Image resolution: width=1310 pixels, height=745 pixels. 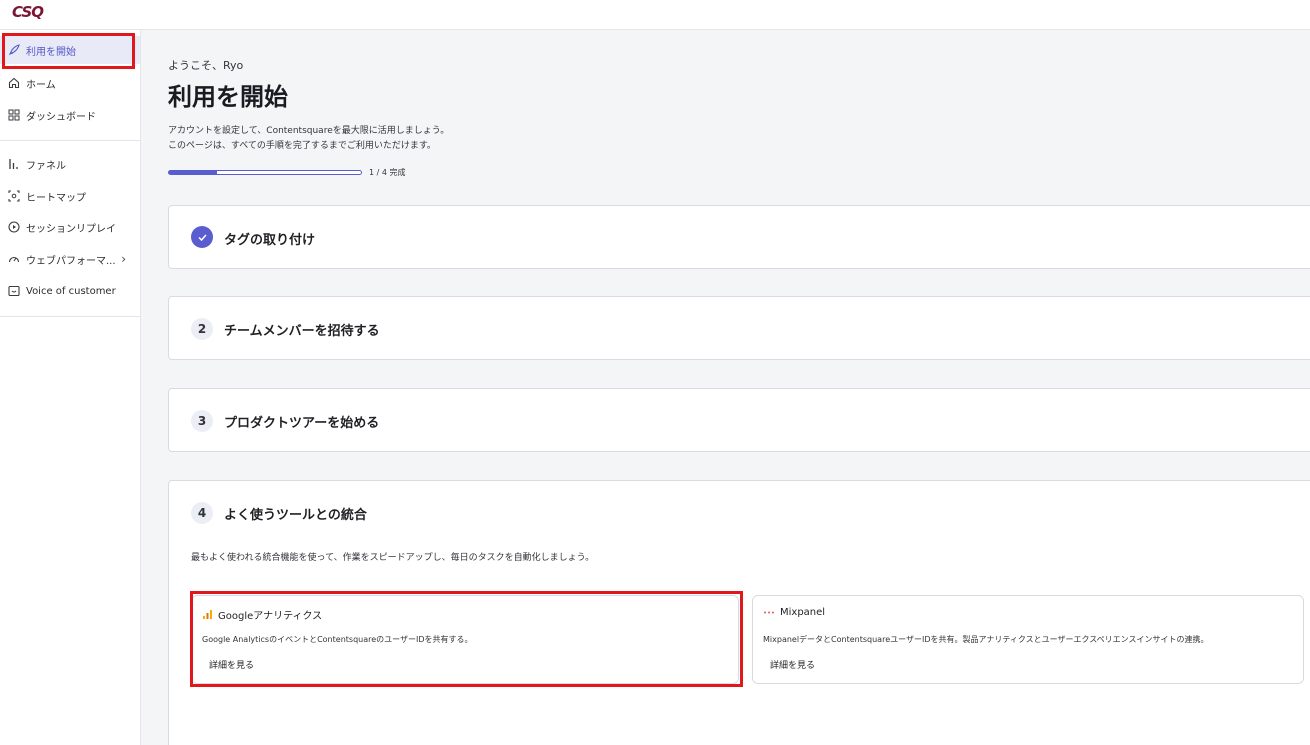 What do you see at coordinates (803, 612) in the screenshot?
I see `tool-name: Mixpanel` at bounding box center [803, 612].